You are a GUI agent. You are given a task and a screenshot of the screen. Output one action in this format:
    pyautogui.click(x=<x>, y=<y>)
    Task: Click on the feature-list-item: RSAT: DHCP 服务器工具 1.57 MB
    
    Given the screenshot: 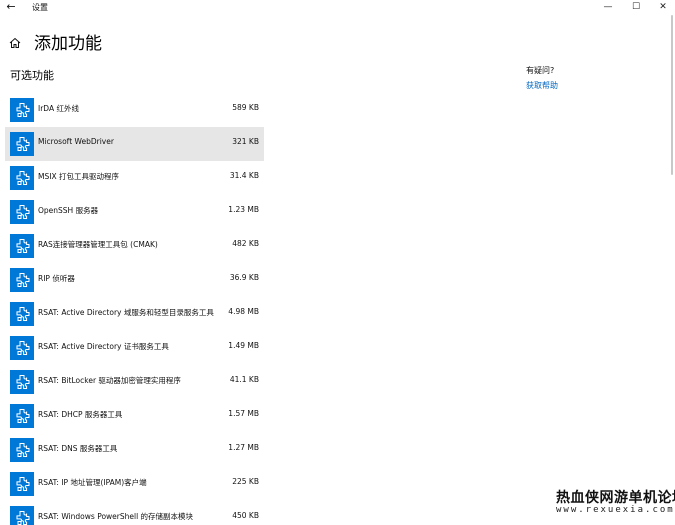 What is the action you would take?
    pyautogui.click(x=134, y=416)
    